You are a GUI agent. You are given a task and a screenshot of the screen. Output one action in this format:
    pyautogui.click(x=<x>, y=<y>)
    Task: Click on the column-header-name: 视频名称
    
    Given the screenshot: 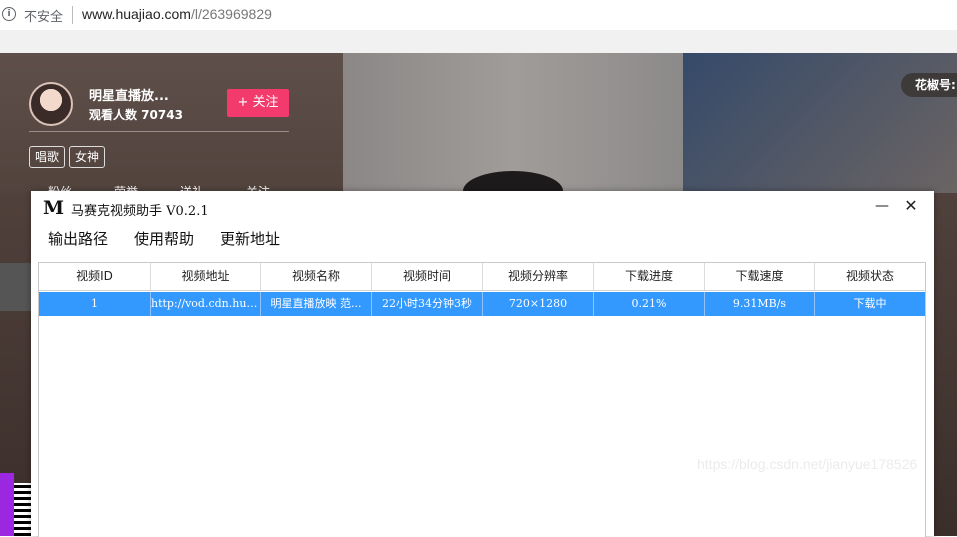 What is the action you would take?
    pyautogui.click(x=316, y=276)
    